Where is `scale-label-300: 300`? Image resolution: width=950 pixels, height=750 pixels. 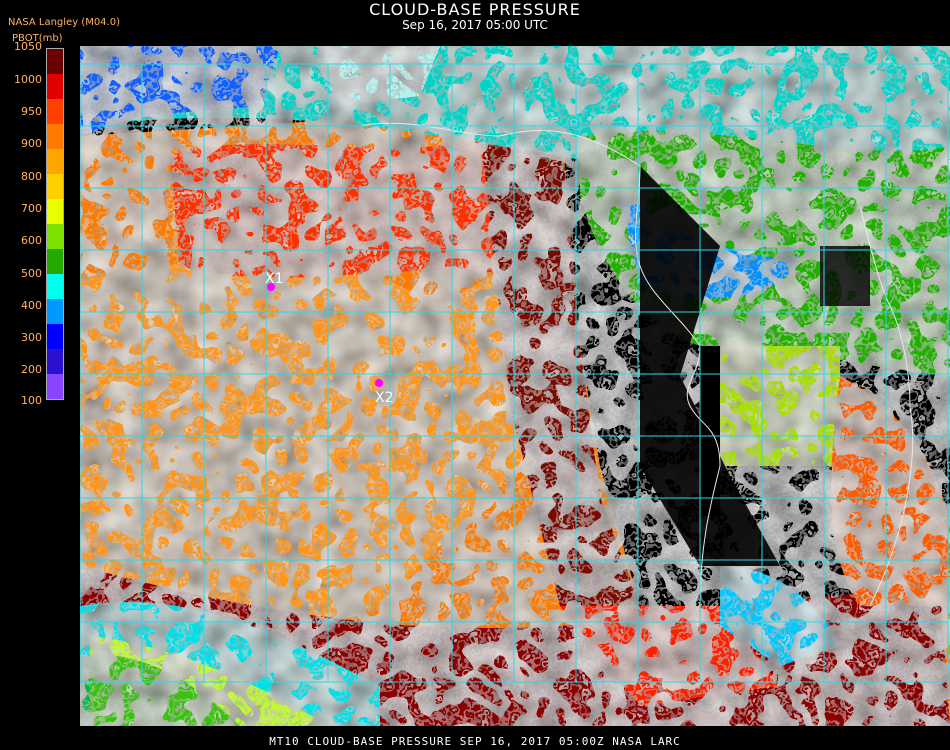 scale-label-300: 300 is located at coordinates (31, 337).